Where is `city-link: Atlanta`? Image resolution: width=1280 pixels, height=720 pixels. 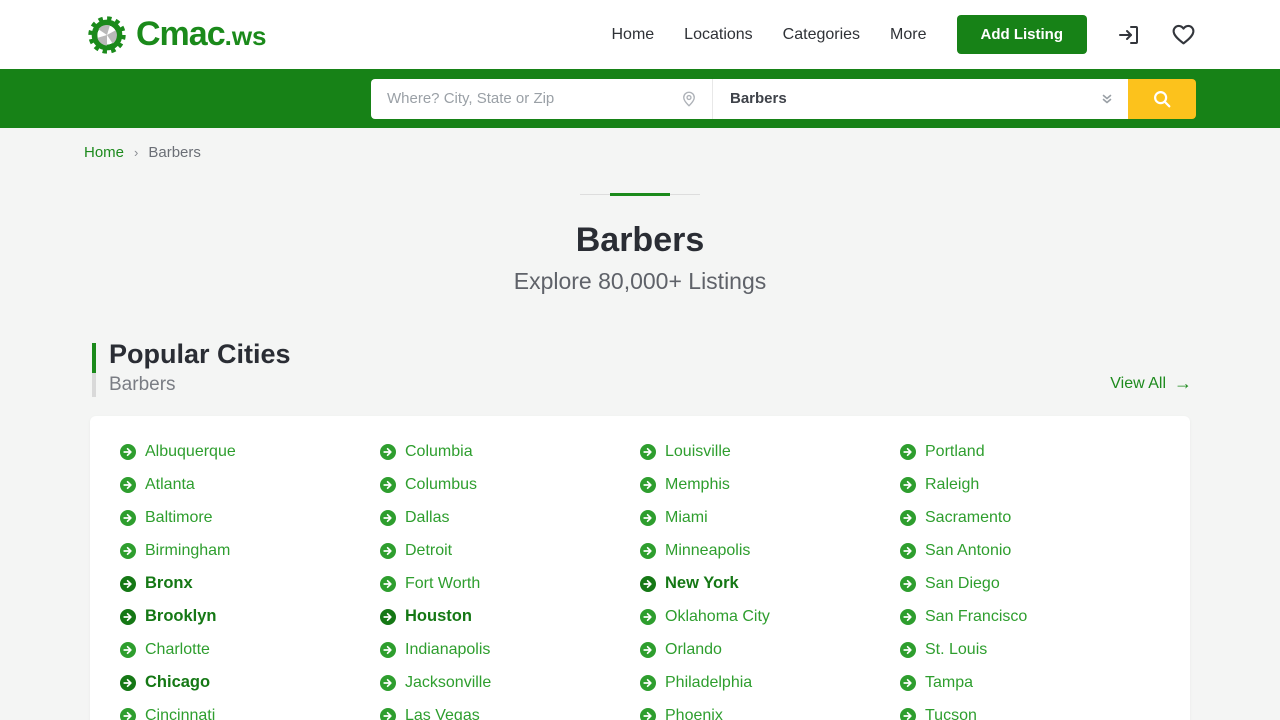 city-link: Atlanta is located at coordinates (250, 484).